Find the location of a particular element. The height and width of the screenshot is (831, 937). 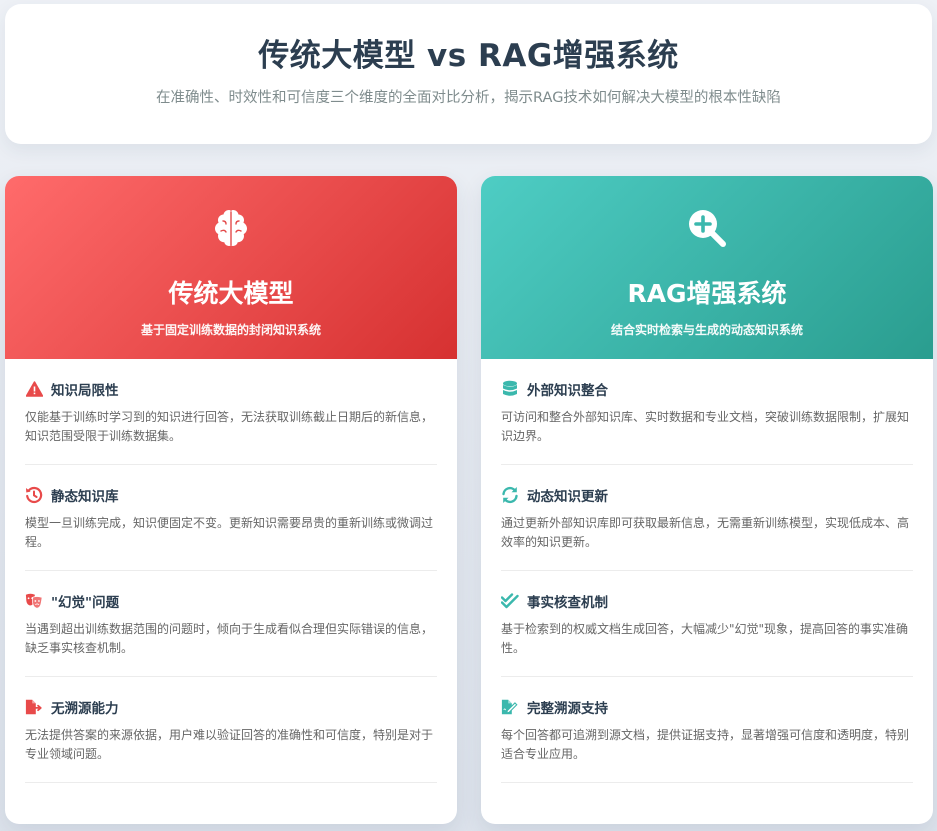

traditional-card-header: 传统大模型 基于固定训练数据的封闭知识系统 is located at coordinates (231, 267).